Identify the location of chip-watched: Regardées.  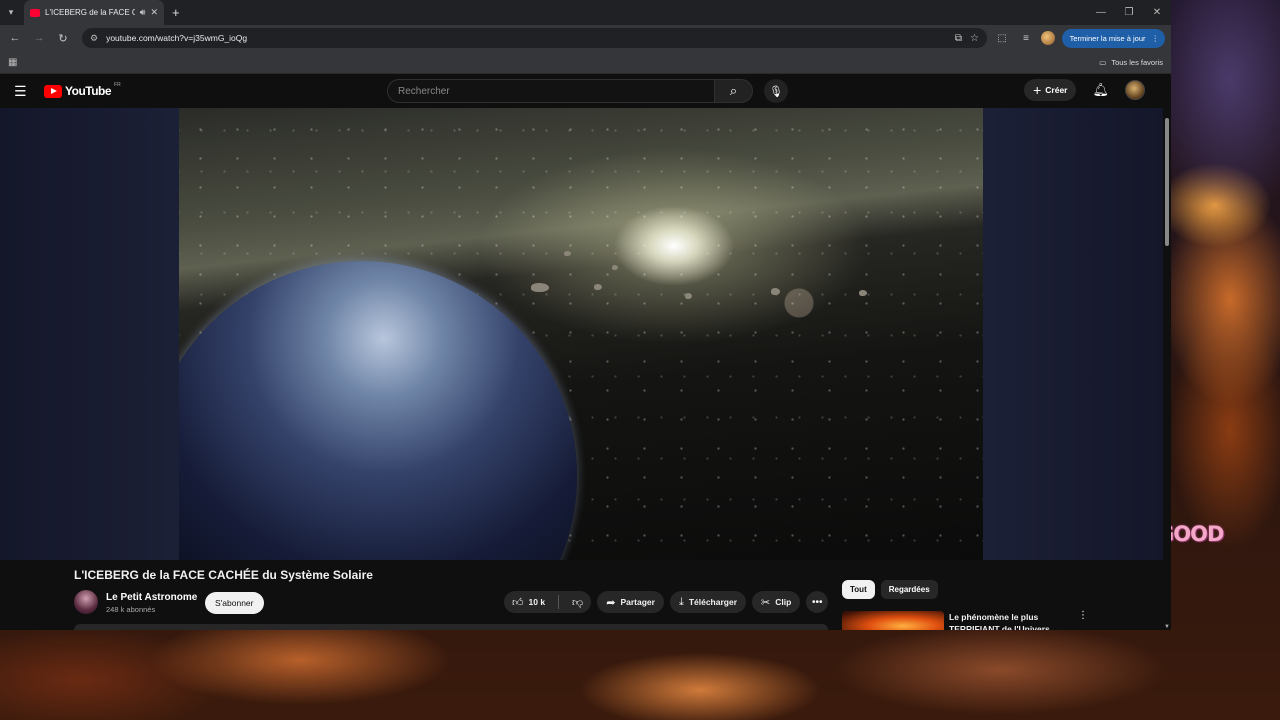
(909, 589).